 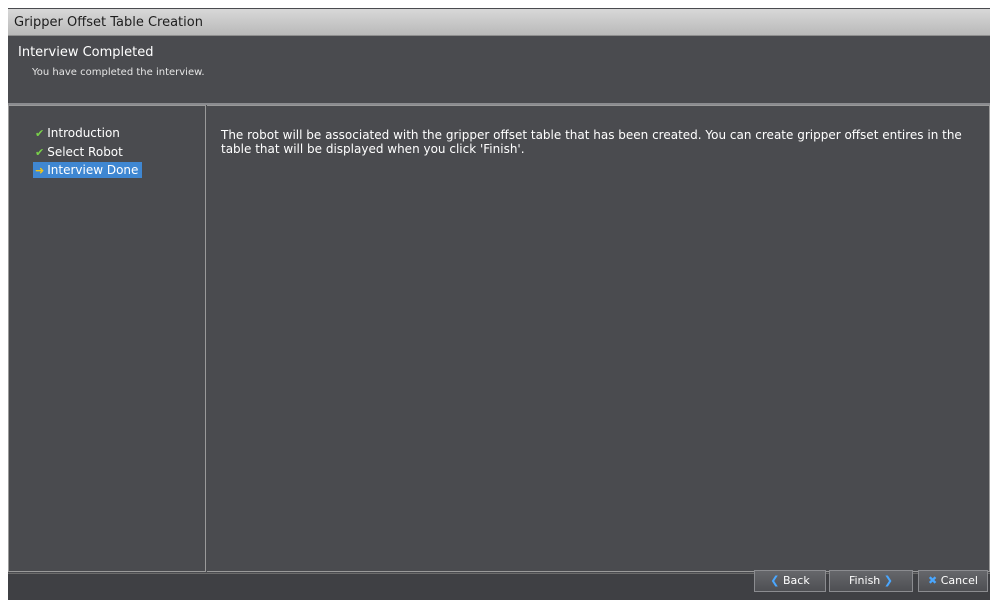 What do you see at coordinates (933, 580) in the screenshot?
I see `close-icon: ✖` at bounding box center [933, 580].